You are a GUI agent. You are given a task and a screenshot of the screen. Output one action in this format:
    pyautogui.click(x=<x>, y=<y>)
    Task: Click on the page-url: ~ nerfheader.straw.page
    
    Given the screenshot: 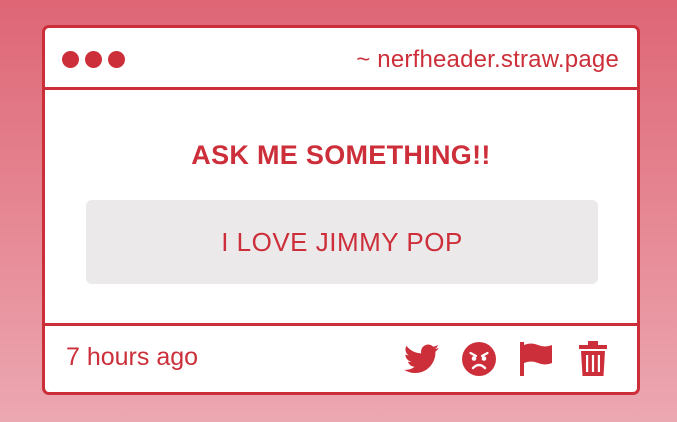 What is the action you would take?
    pyautogui.click(x=487, y=60)
    